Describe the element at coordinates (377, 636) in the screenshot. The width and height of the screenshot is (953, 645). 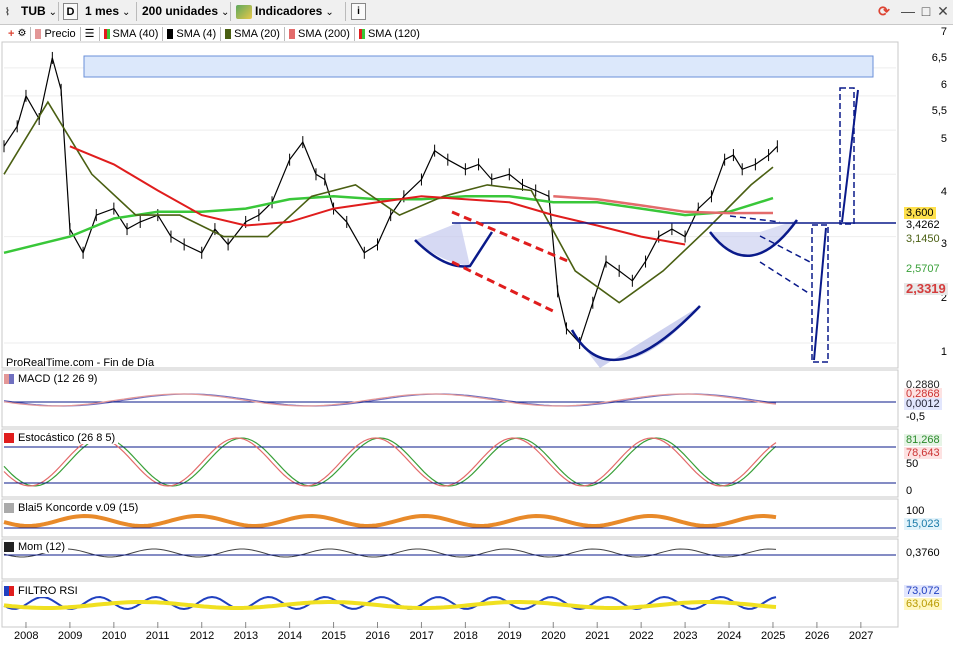
I see `x-tick-label: 2016` at that location.